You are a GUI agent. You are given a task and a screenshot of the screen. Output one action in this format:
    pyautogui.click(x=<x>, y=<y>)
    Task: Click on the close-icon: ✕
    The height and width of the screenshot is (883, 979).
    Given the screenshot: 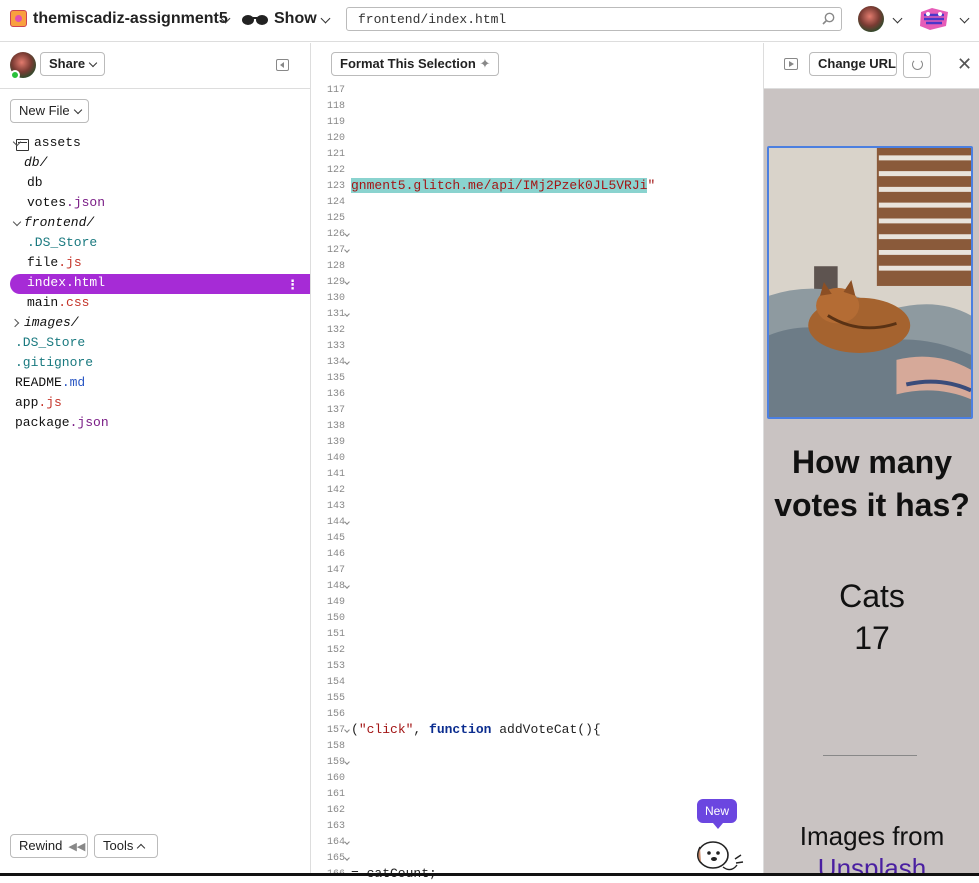 What is the action you would take?
    pyautogui.click(x=964, y=64)
    